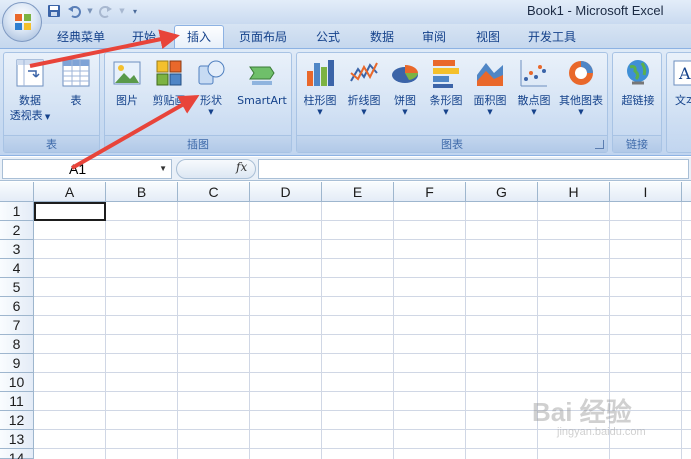 This screenshot has width=691, height=459. Describe the element at coordinates (17, 325) in the screenshot. I see `row-header: 7` at that location.